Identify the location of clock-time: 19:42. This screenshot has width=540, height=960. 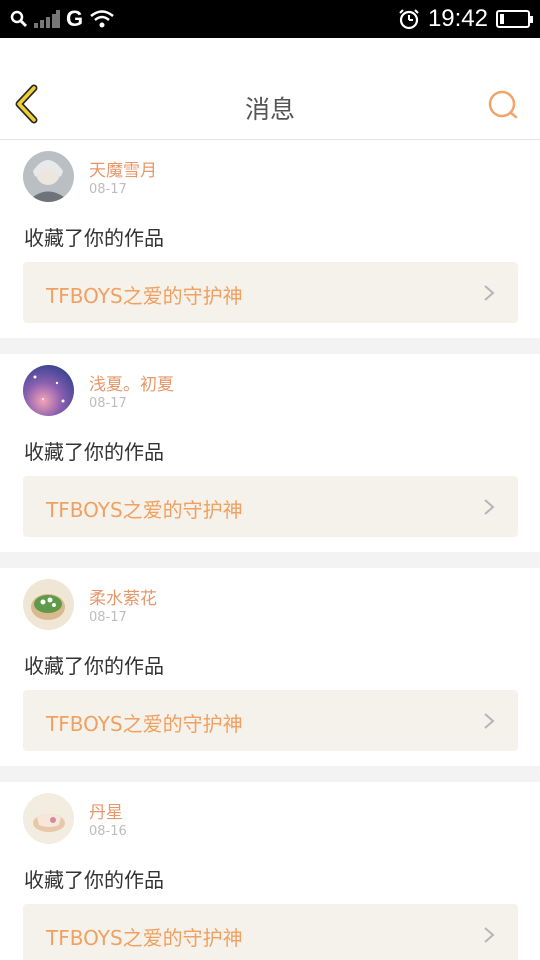
(457, 18).